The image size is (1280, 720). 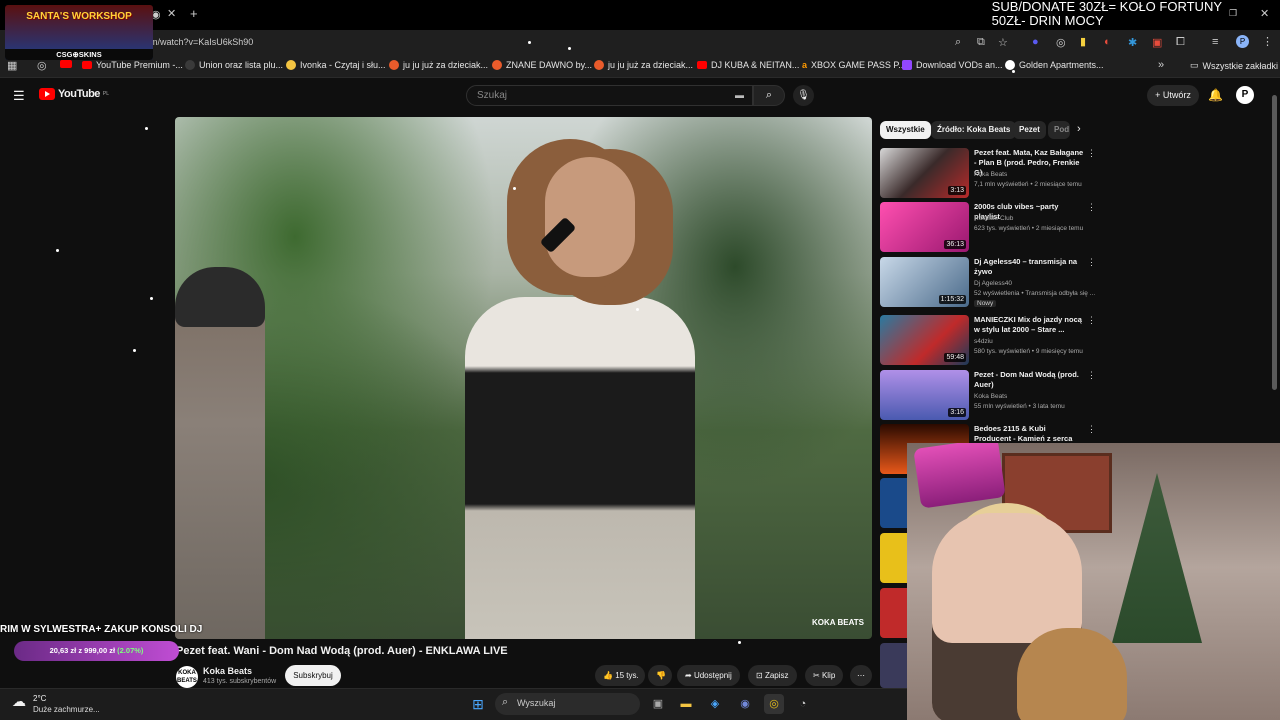 What do you see at coordinates (609, 95) in the screenshot?
I see `search-input: Szukaj ▬` at bounding box center [609, 95].